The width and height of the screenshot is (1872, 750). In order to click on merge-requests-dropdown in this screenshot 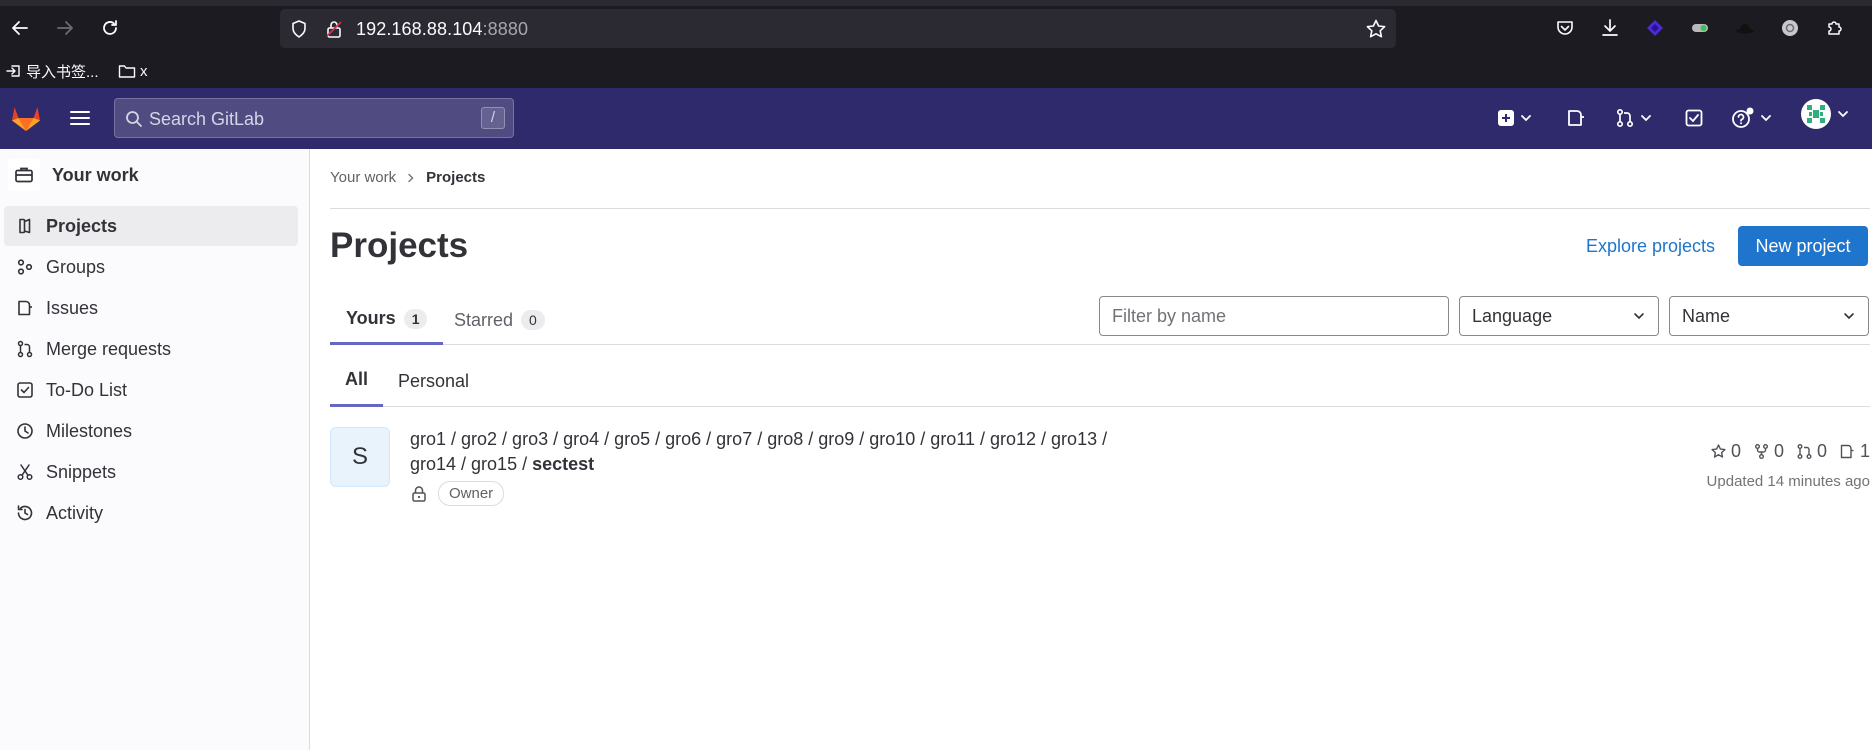, I will do `click(1634, 118)`.